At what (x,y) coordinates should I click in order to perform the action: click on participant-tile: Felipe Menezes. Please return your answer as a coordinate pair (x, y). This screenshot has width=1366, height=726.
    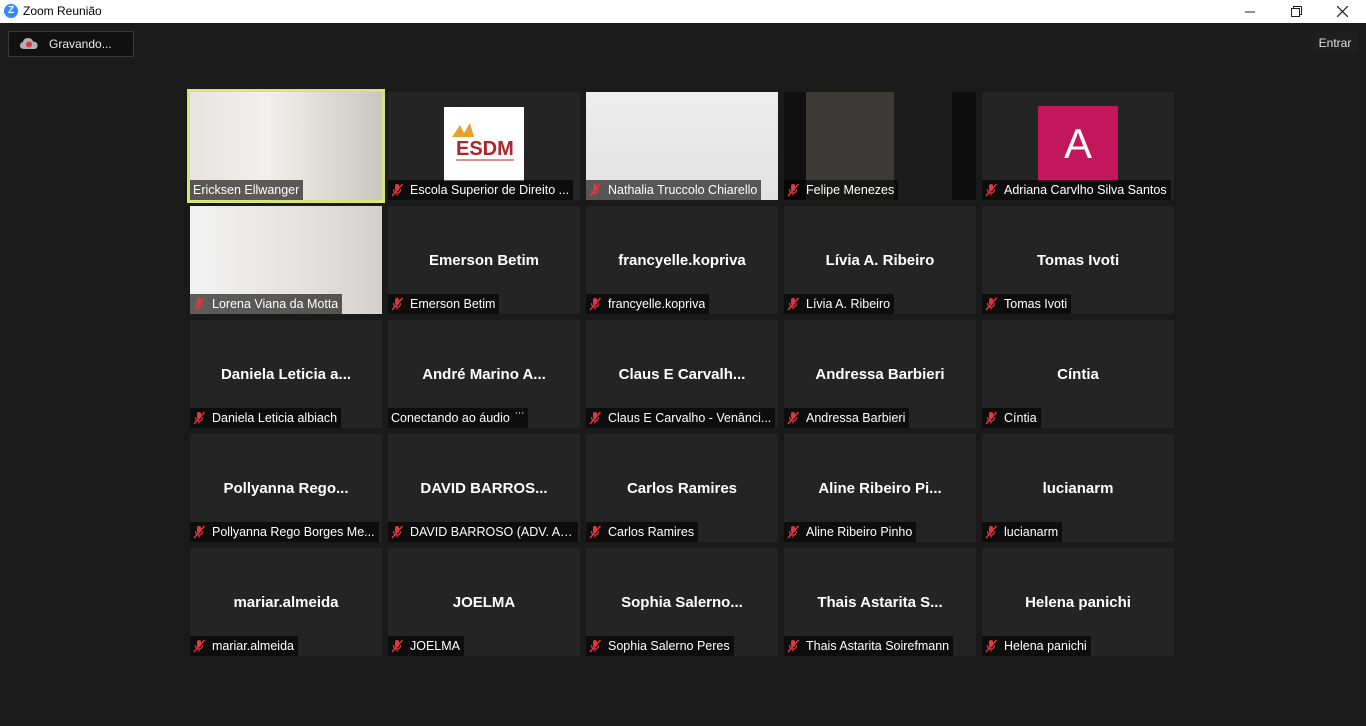
    Looking at the image, I should click on (880, 146).